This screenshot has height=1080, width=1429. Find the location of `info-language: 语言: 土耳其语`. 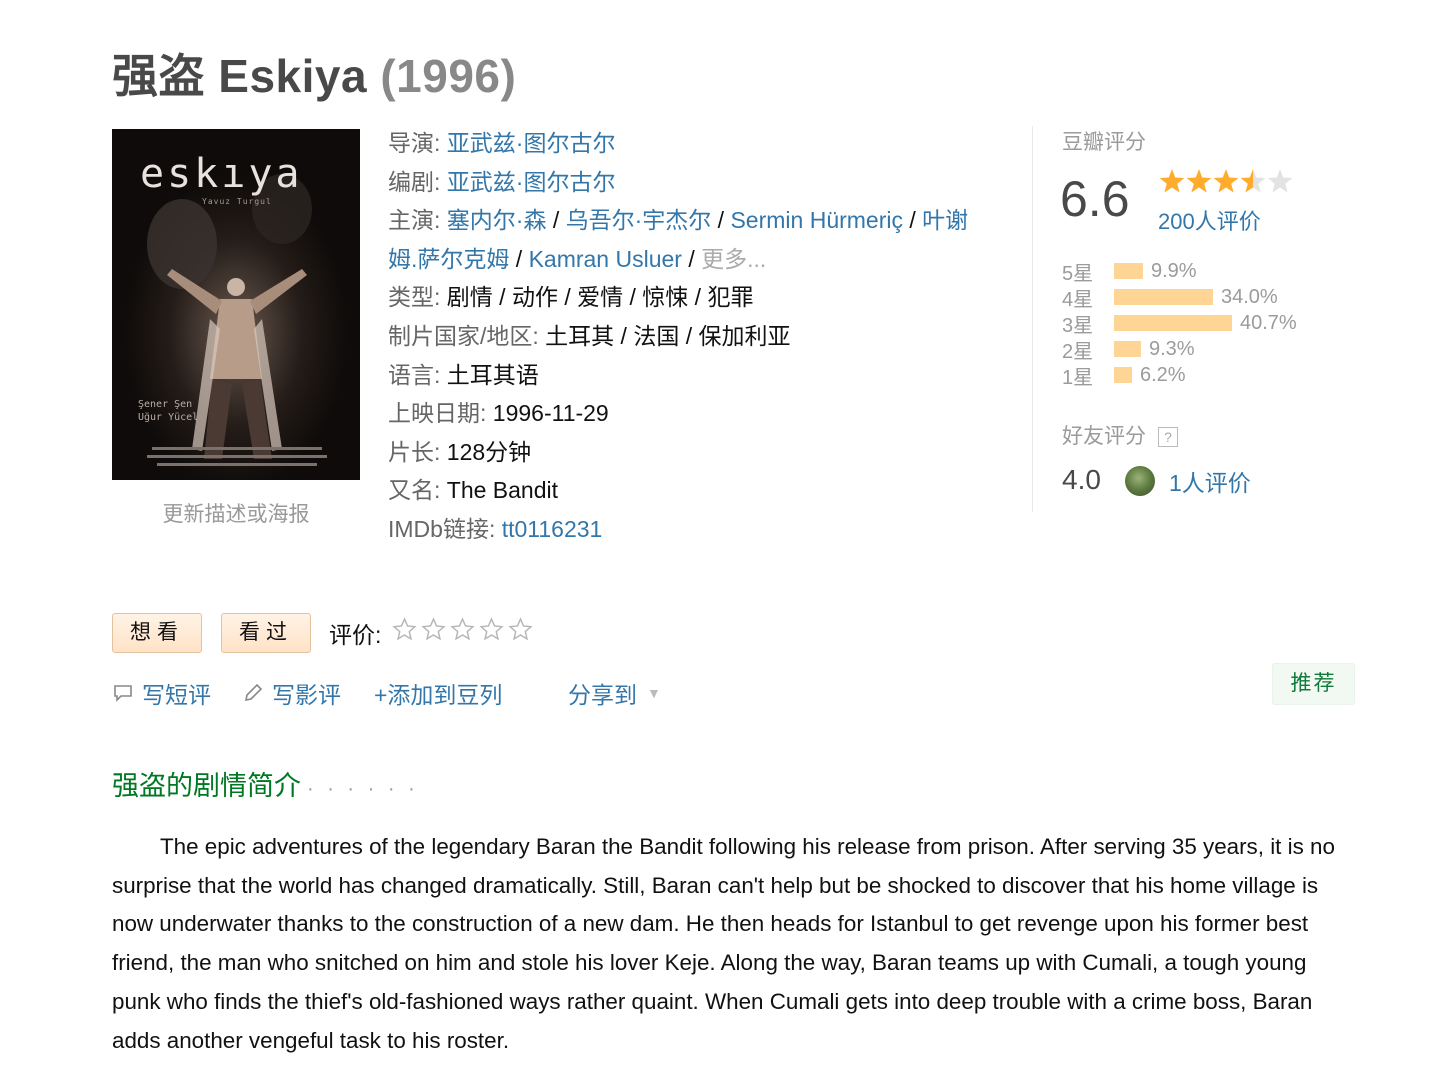

info-language: 语言: 土耳其语 is located at coordinates (463, 374).